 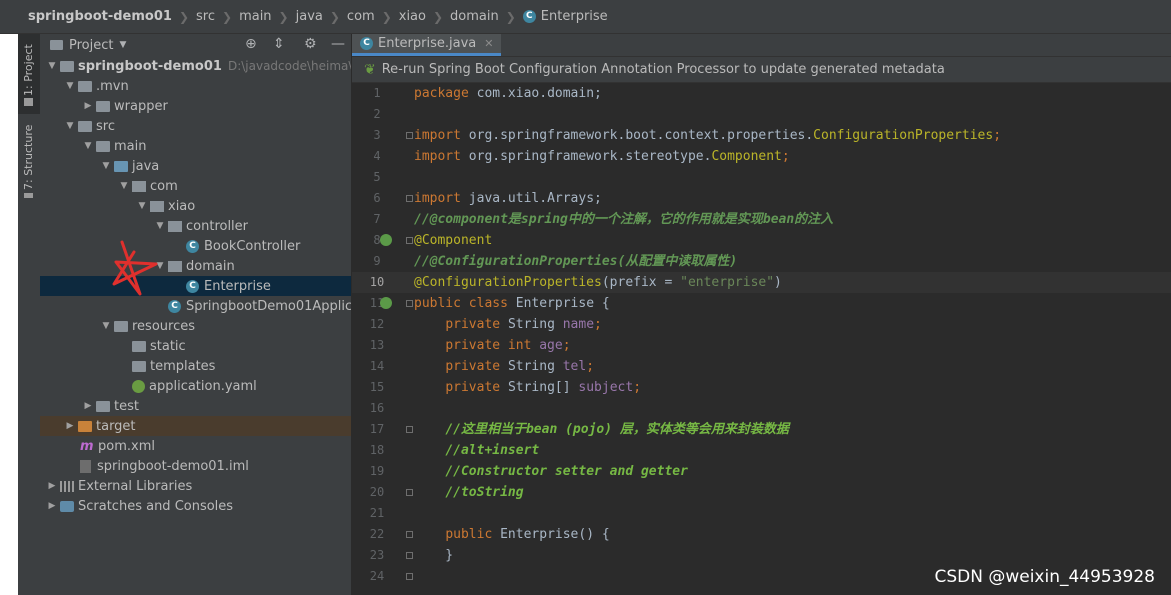 I want to click on tree-item-bookcontroller: C BookController, so click(x=195, y=246).